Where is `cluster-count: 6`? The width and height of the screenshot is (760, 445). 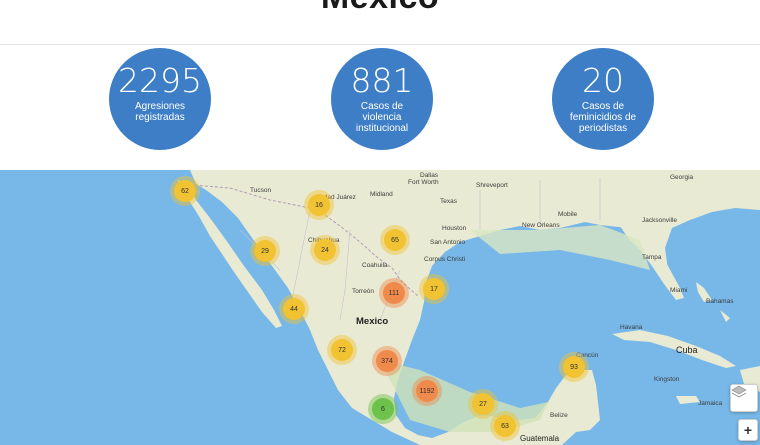
cluster-count: 6 is located at coordinates (383, 409).